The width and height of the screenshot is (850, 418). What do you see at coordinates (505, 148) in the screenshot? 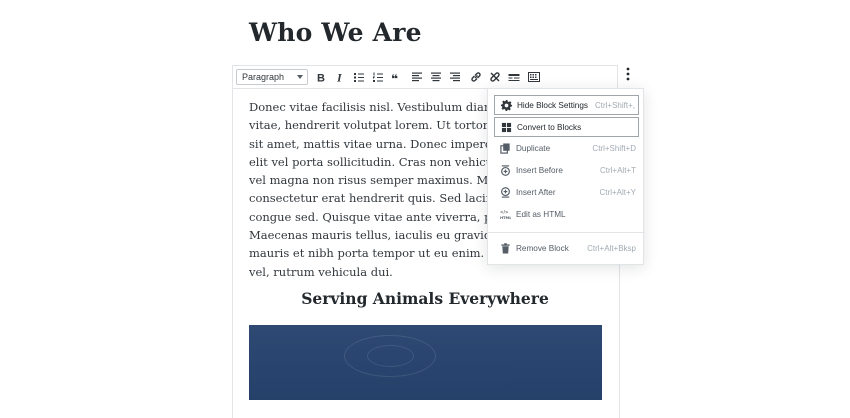
I see `duplicate-icon` at bounding box center [505, 148].